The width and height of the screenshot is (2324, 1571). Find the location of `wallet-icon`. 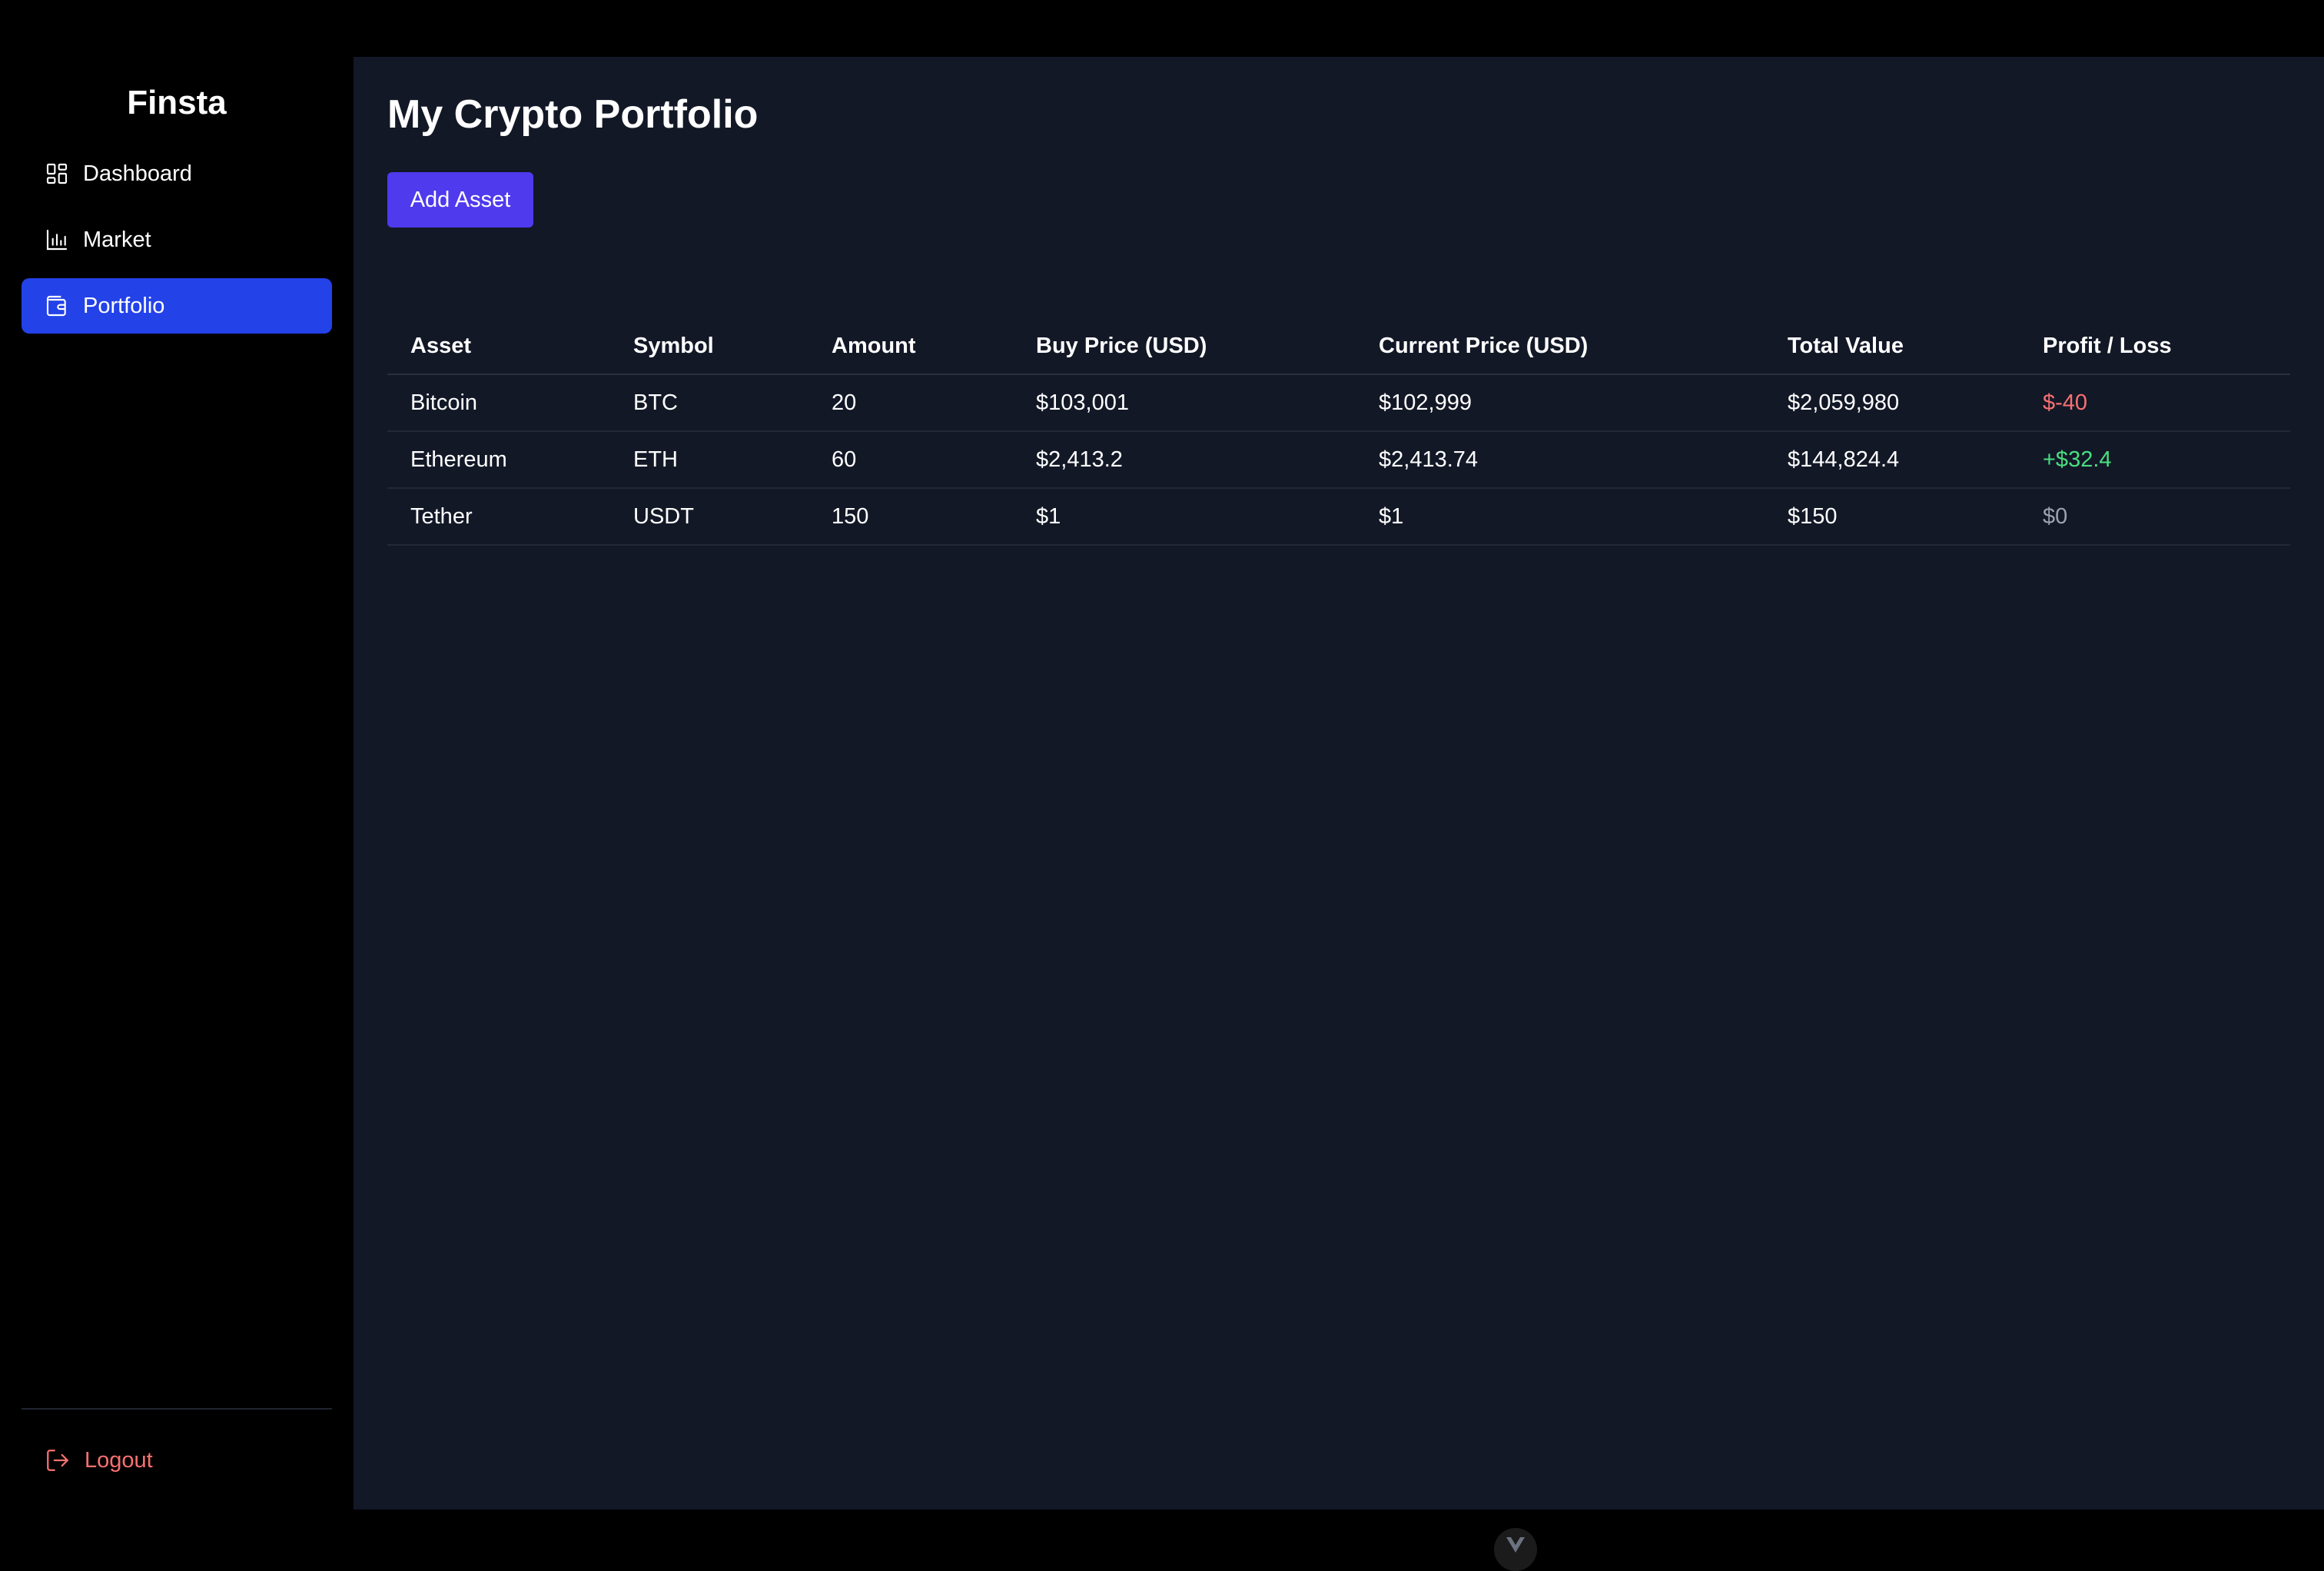

wallet-icon is located at coordinates (57, 306).